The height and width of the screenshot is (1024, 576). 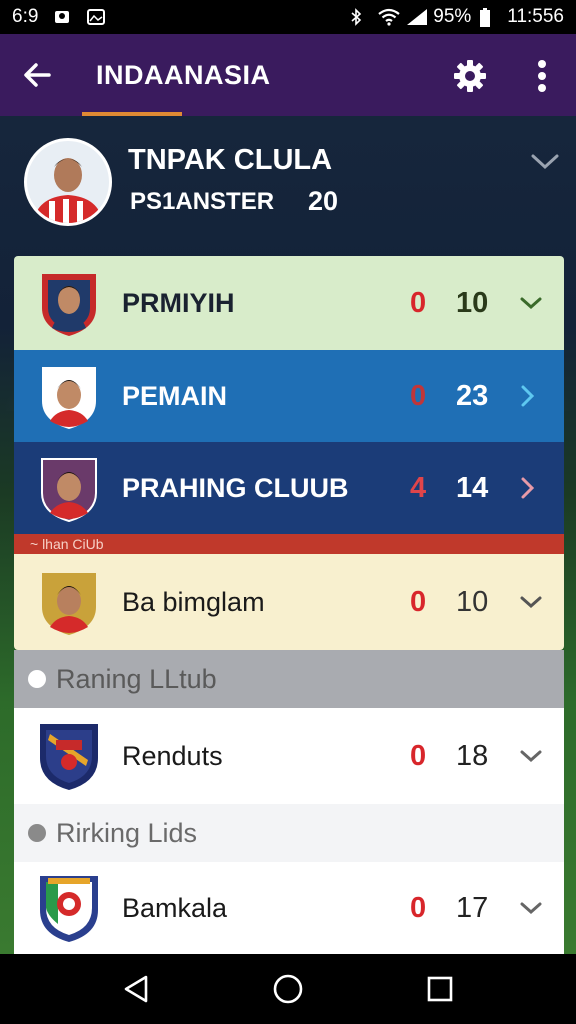 What do you see at coordinates (62, 17) in the screenshot?
I see `notification-icon` at bounding box center [62, 17].